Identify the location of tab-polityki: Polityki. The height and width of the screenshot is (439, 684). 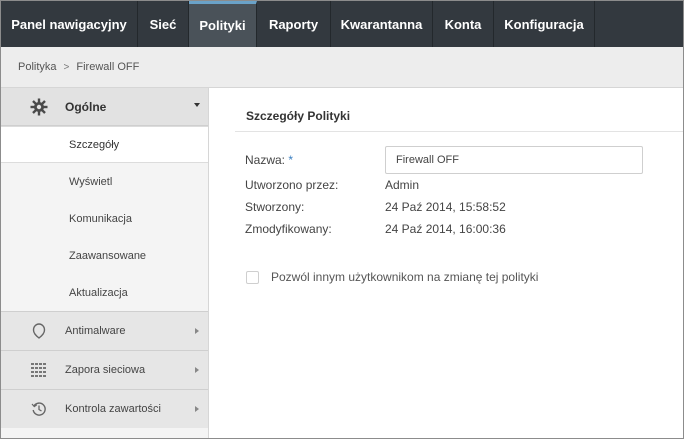
(223, 24).